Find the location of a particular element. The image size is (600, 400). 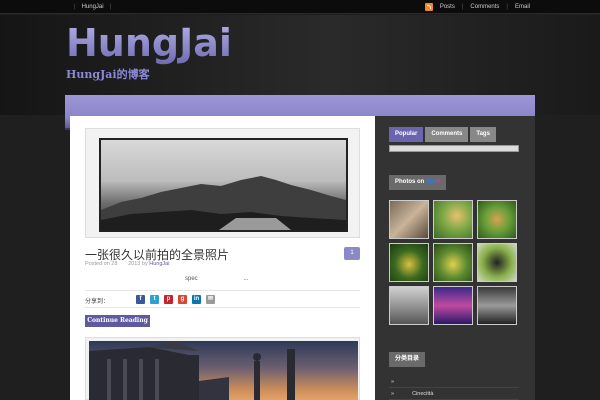

flickr-thumbnails is located at coordinates (453, 262).